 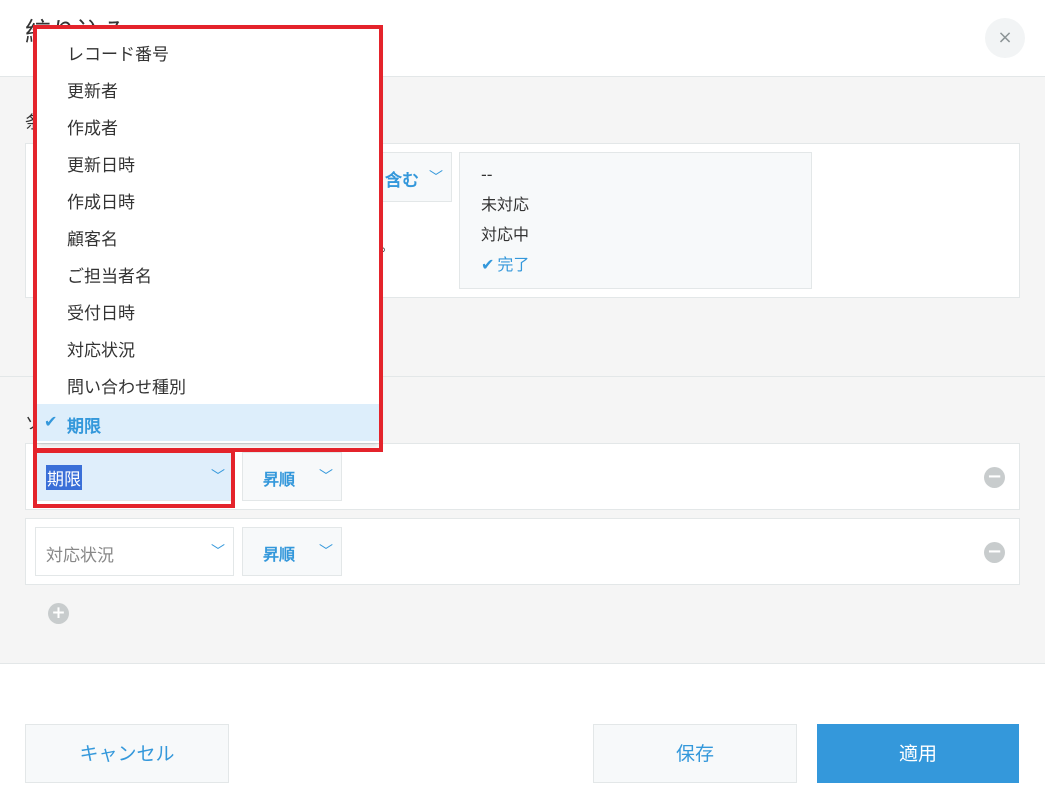 What do you see at coordinates (1005, 38) in the screenshot?
I see `close-icon: ×` at bounding box center [1005, 38].